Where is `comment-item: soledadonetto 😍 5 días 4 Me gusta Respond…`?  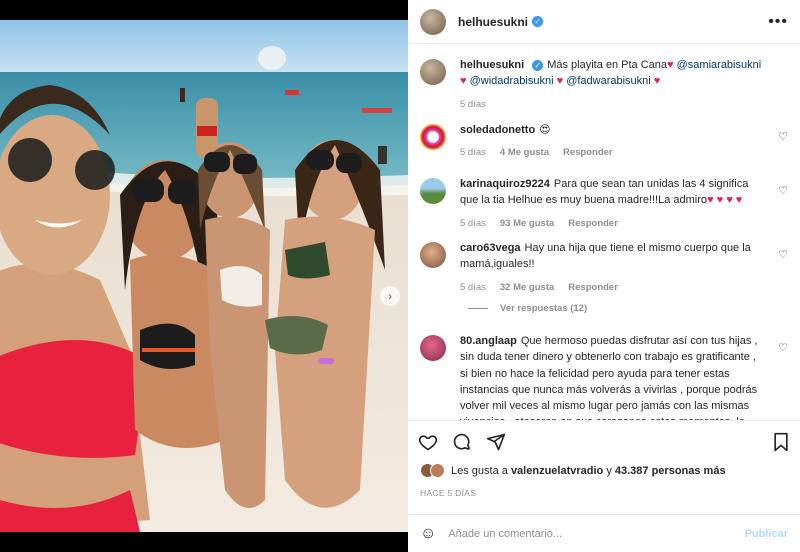 comment-item: soledadonetto 😍 5 días 4 Me gusta Respond… is located at coordinates (604, 142).